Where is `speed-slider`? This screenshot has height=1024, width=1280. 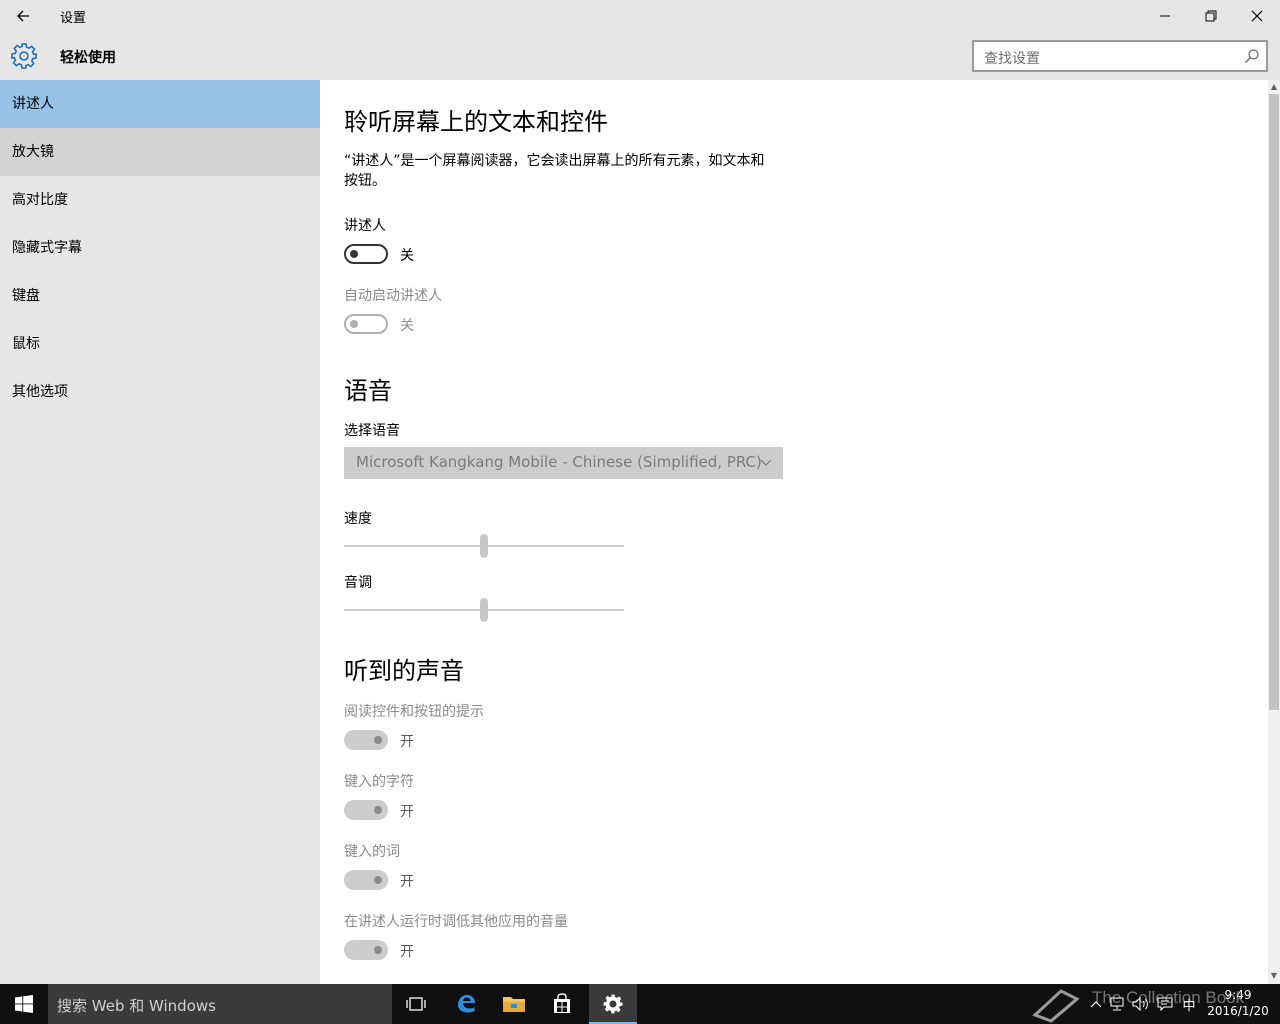 speed-slider is located at coordinates (484, 546).